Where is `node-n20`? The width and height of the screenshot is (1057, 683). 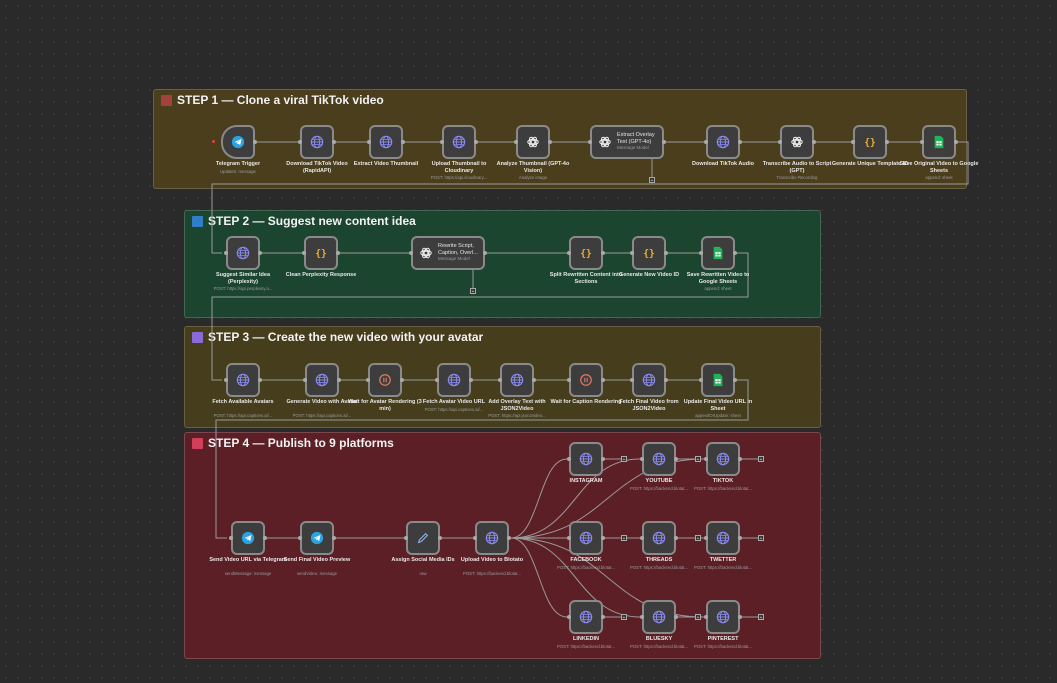
node-n20 is located at coordinates (454, 380).